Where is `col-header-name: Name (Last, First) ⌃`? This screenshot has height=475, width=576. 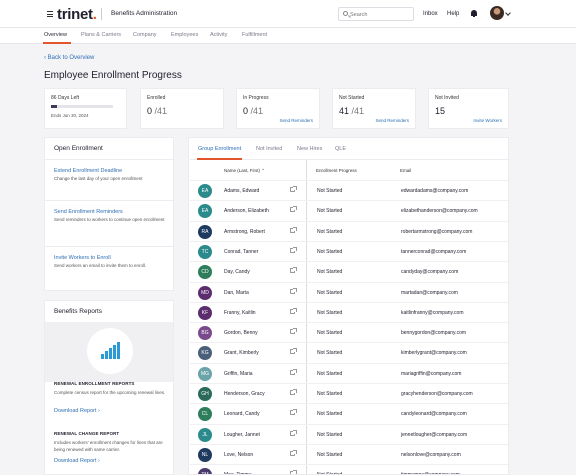
col-header-name: Name (Last, First) ⌃ is located at coordinates (244, 171).